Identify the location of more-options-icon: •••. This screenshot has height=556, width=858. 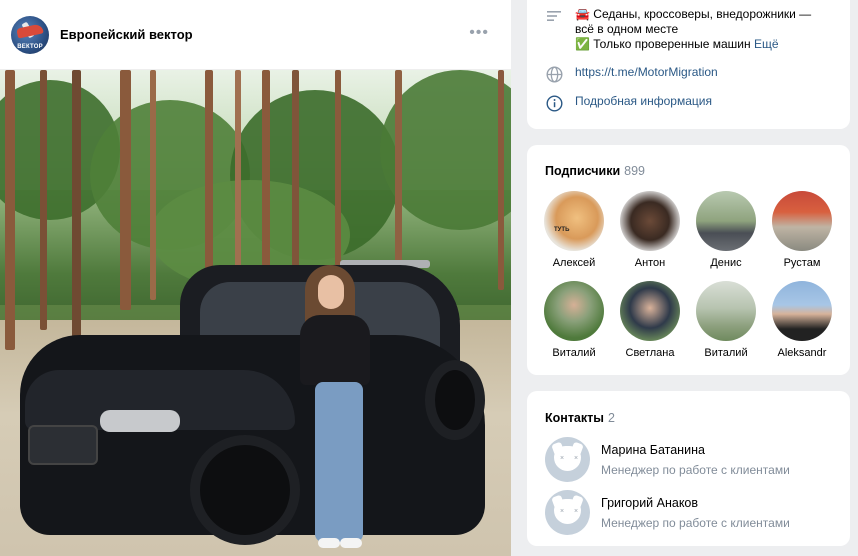
(479, 33).